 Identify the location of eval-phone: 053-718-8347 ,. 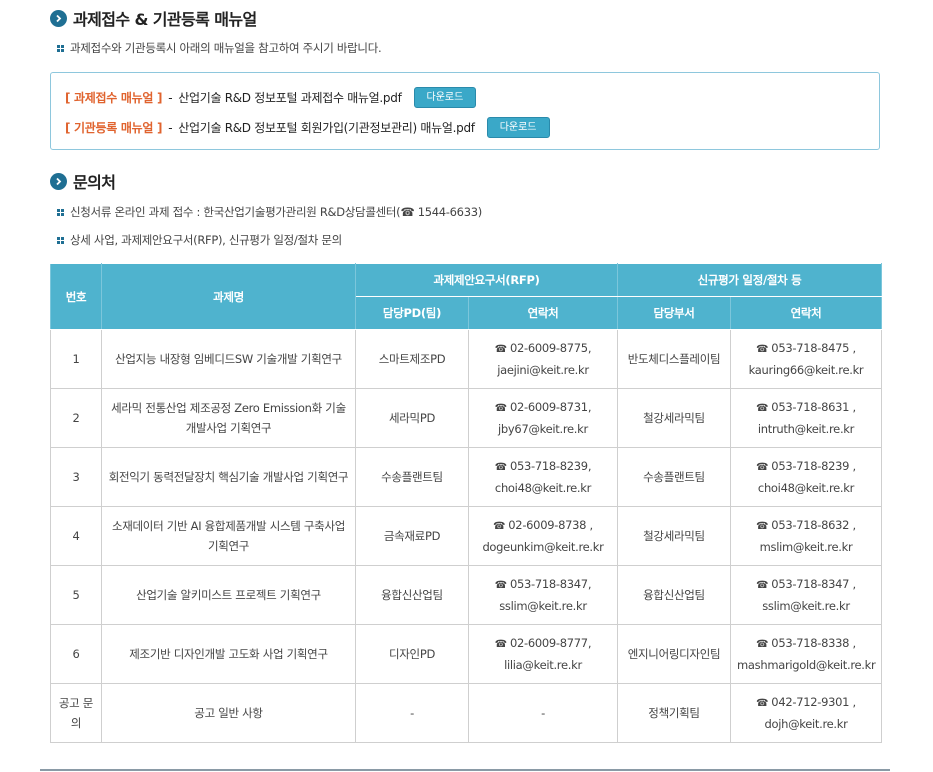
(813, 584).